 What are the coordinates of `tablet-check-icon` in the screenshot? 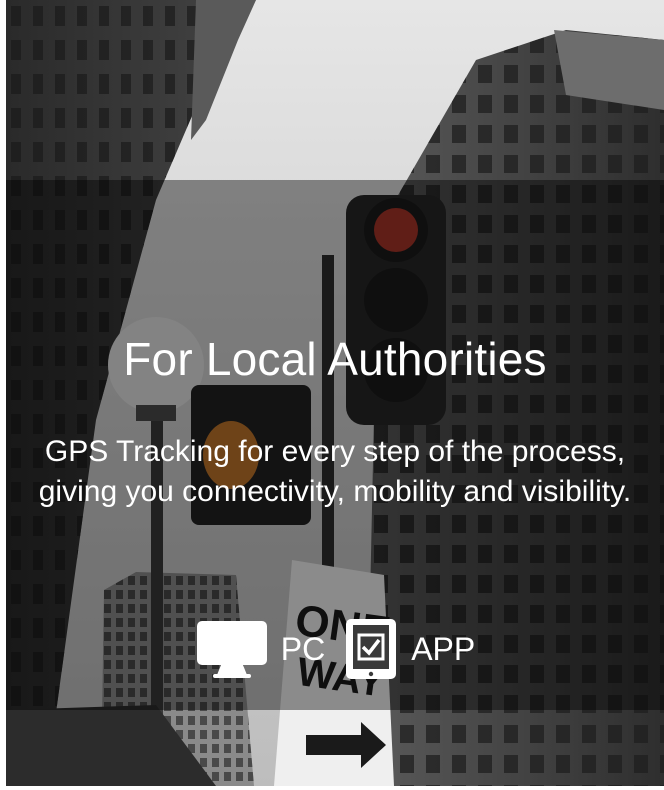 It's located at (371, 649).